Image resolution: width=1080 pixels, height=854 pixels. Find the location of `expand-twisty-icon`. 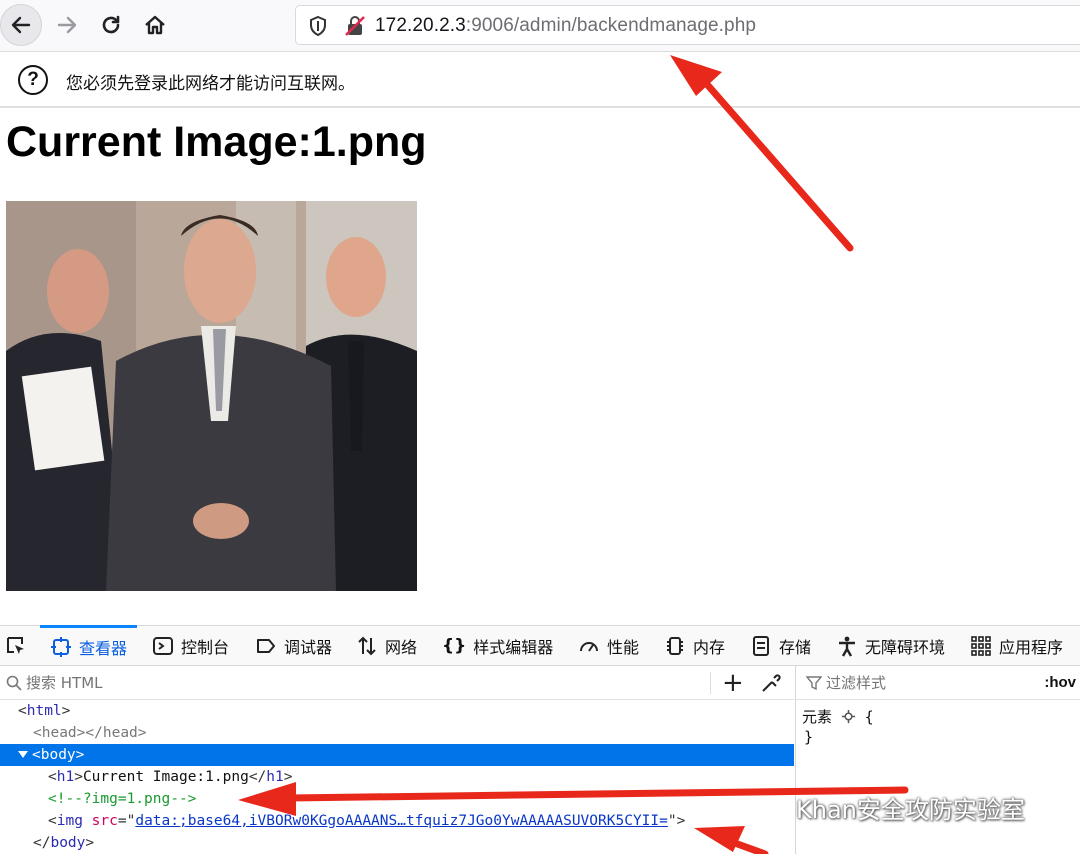

expand-twisty-icon is located at coordinates (23, 754).